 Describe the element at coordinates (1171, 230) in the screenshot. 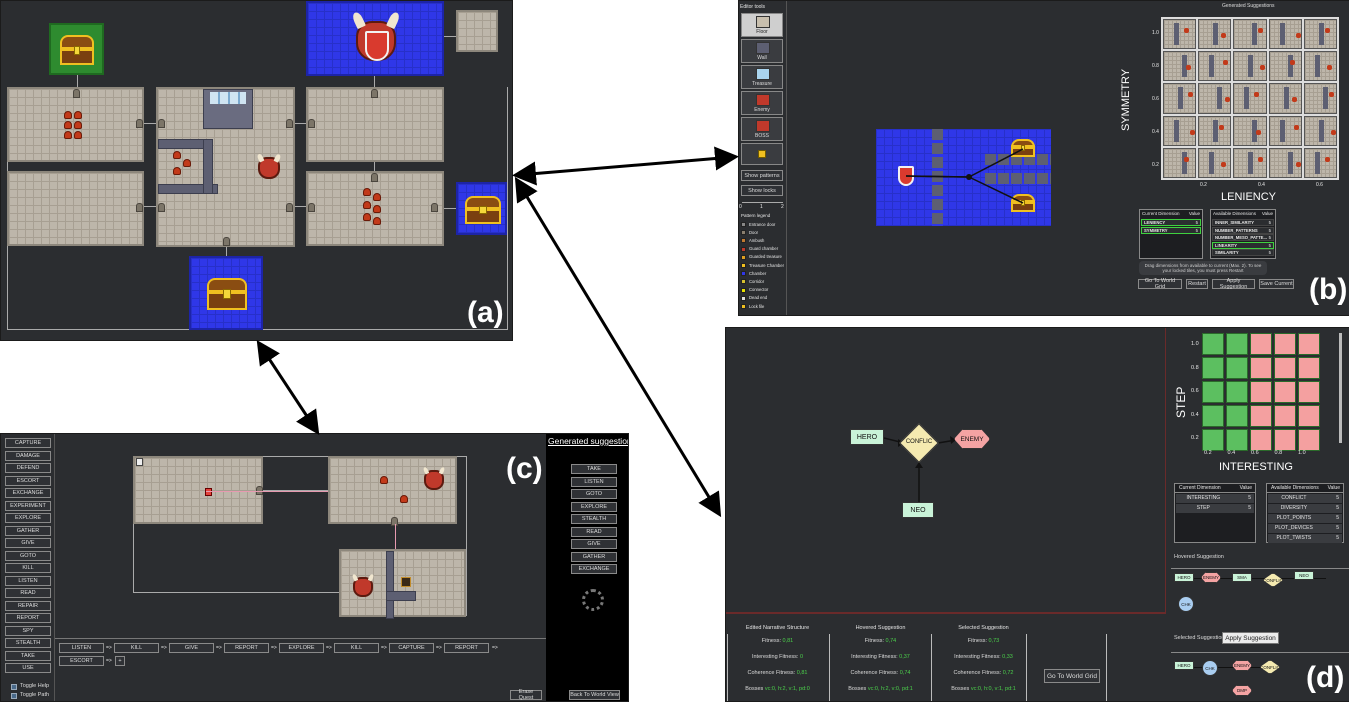

I see `dimension-row: SYMMETRY 5` at that location.